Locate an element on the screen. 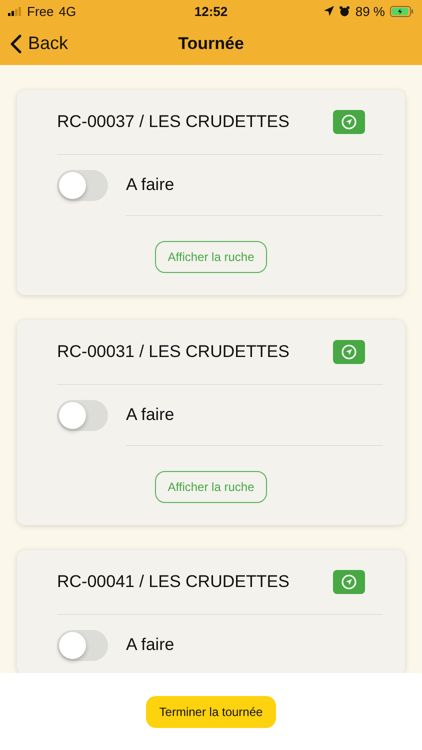 The image size is (422, 750). network-type: 4G is located at coordinates (67, 11).